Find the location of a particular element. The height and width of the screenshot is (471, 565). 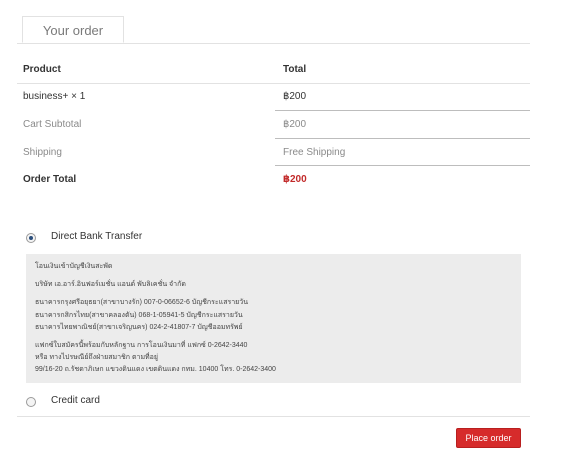

order-total-label: Order Total is located at coordinates (50, 179).